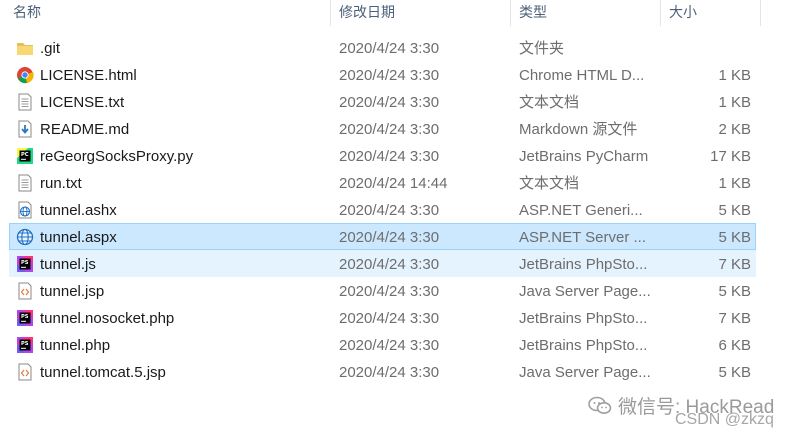 Image resolution: width=809 pixels, height=438 pixels. I want to click on file-name: tunnel.js, so click(68, 264).